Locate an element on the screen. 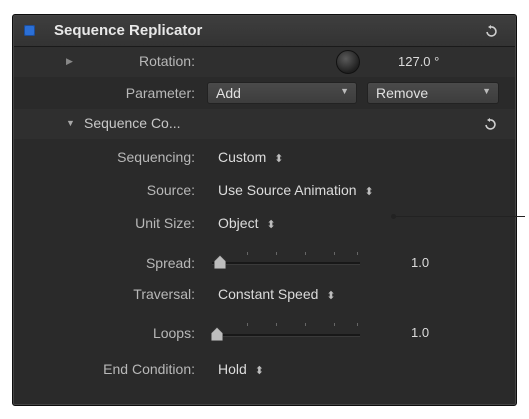  source-value: Use Source Animation is located at coordinates (287, 190).